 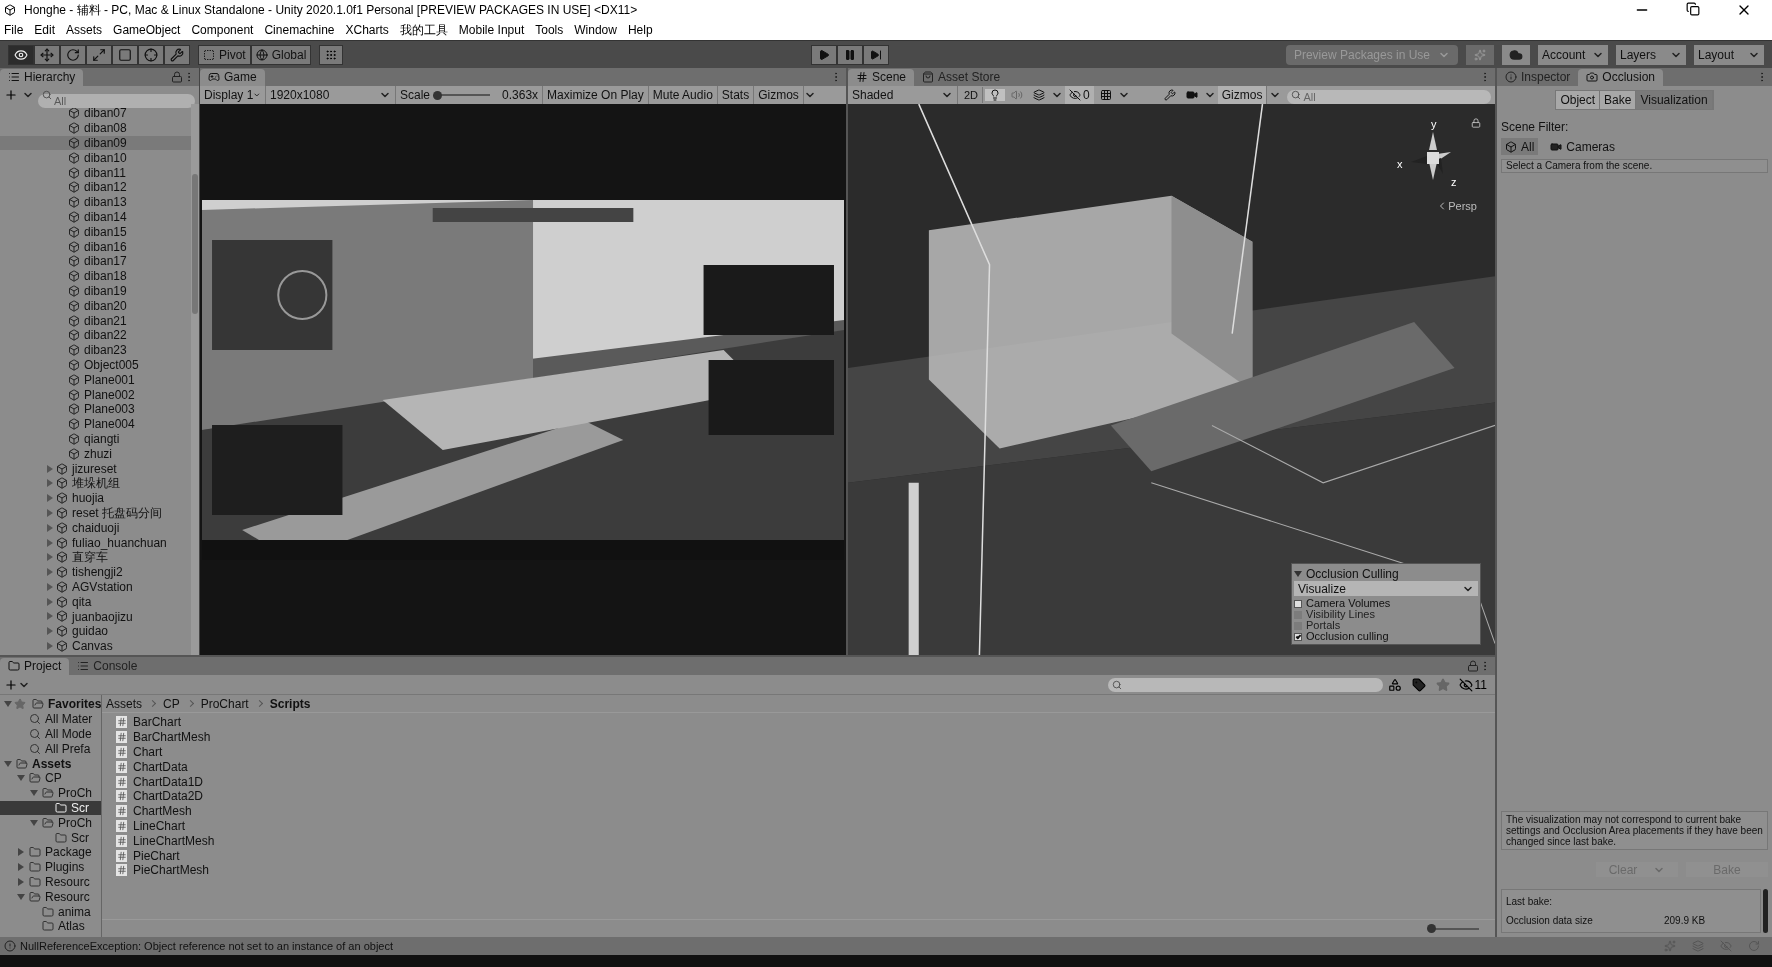 I want to click on menu-item: Edit, so click(x=45, y=30).